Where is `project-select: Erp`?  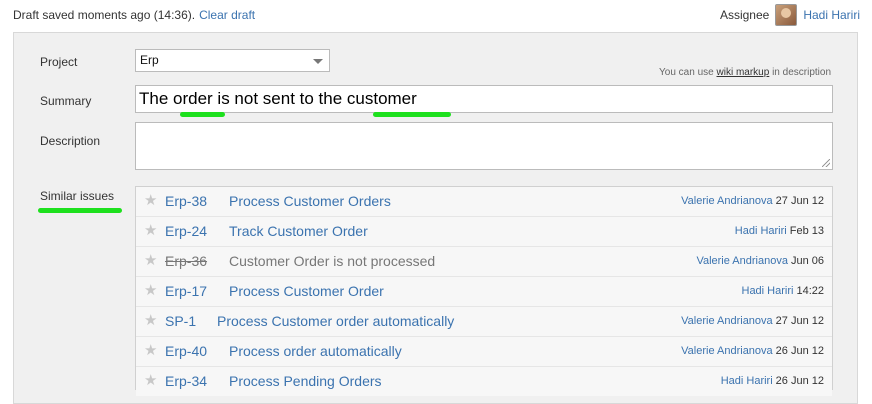
project-select: Erp is located at coordinates (232, 60).